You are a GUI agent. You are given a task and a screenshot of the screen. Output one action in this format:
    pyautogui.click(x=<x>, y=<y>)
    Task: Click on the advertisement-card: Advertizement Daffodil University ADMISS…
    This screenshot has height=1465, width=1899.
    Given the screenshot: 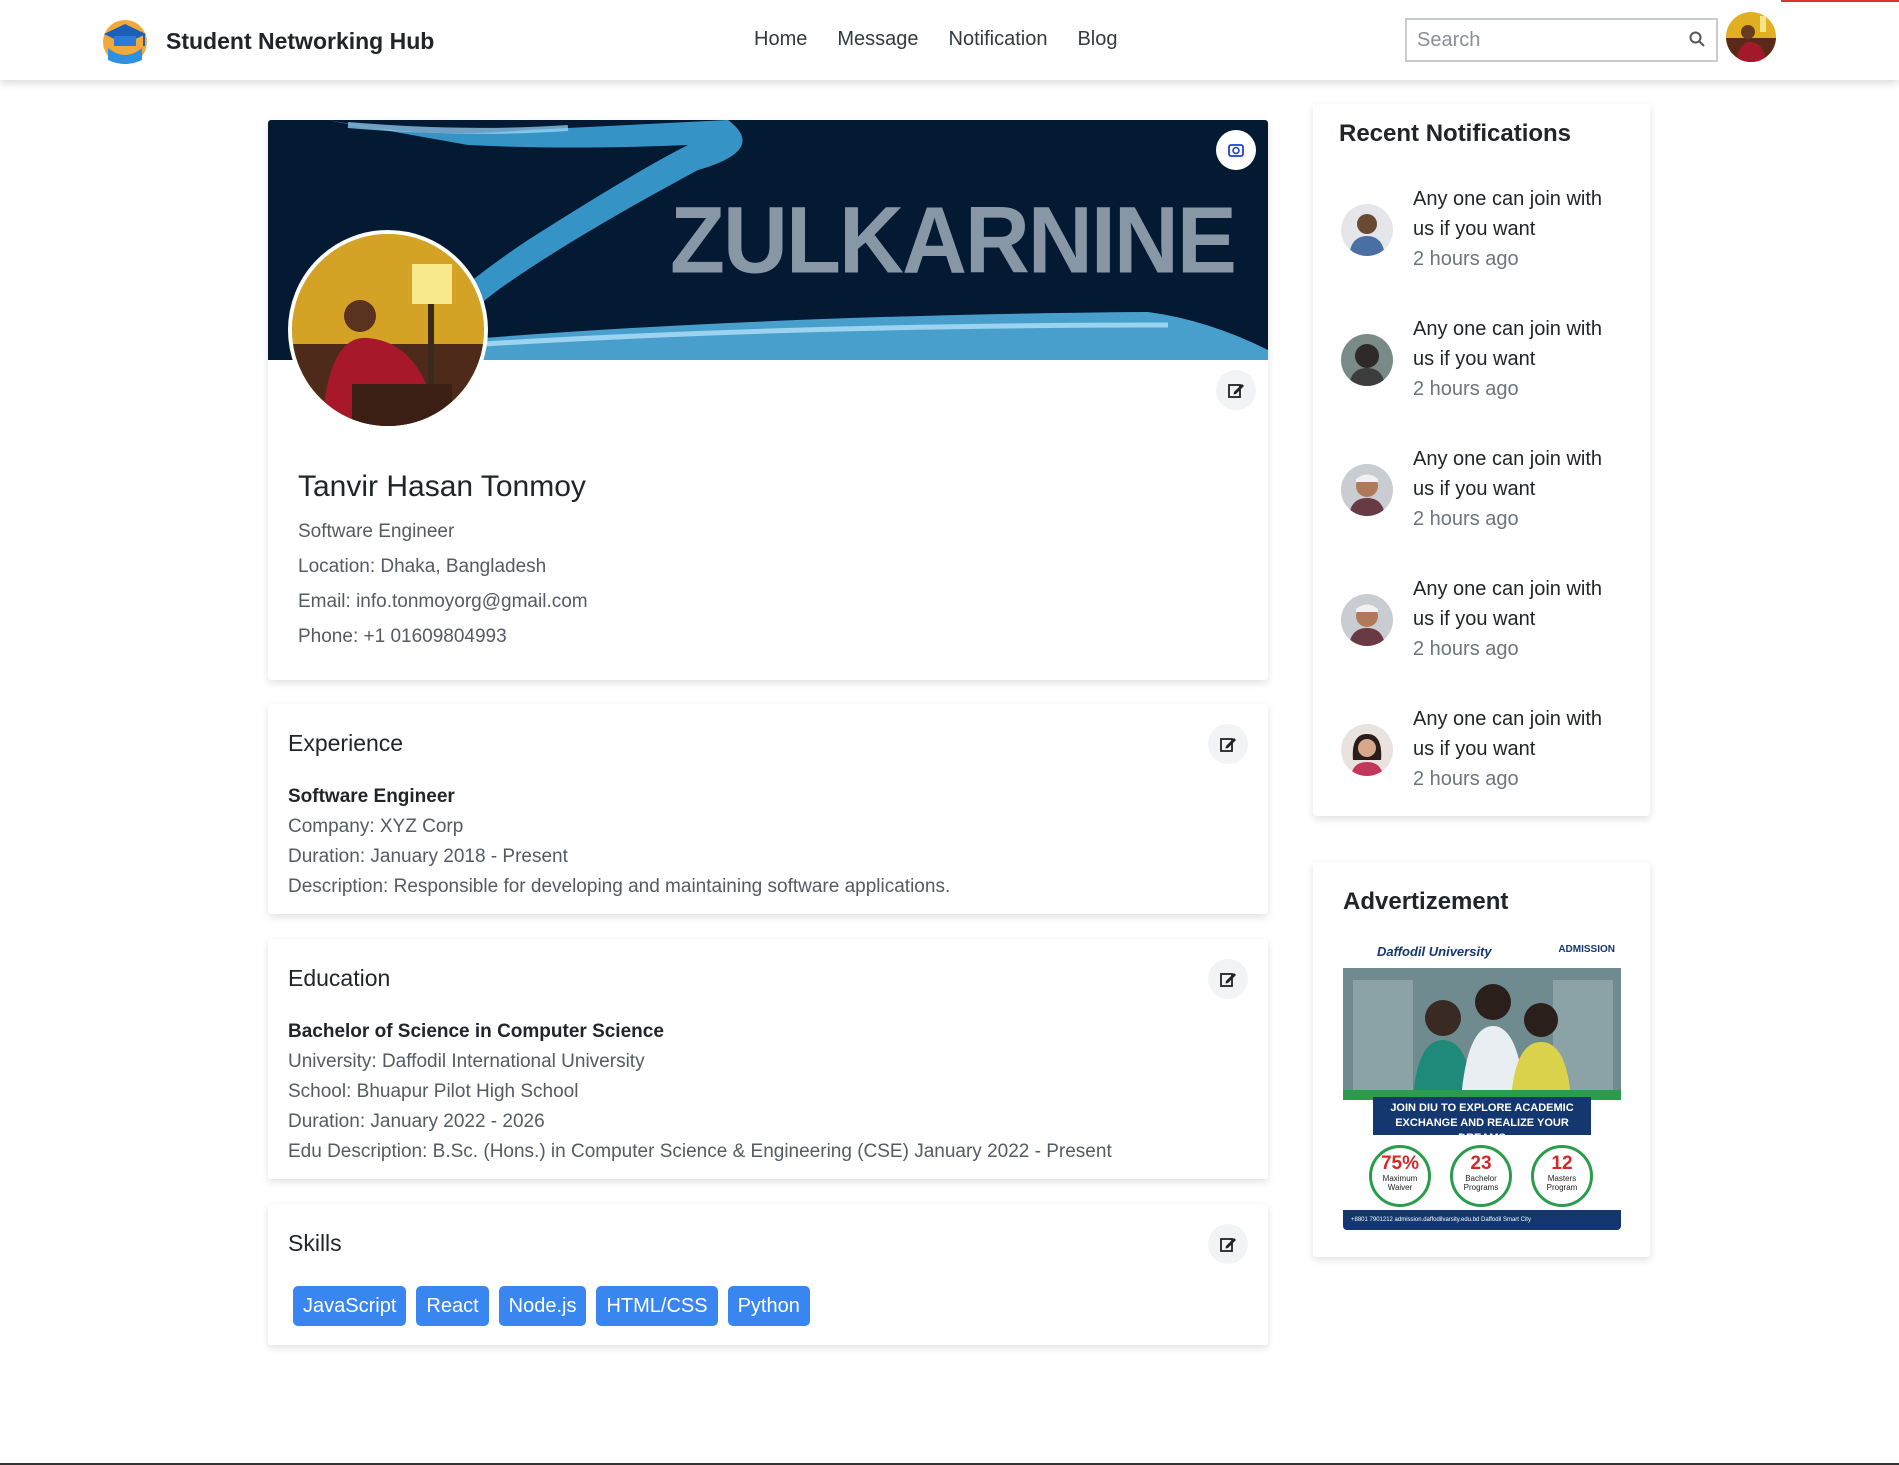 What is the action you would take?
    pyautogui.click(x=1481, y=1059)
    